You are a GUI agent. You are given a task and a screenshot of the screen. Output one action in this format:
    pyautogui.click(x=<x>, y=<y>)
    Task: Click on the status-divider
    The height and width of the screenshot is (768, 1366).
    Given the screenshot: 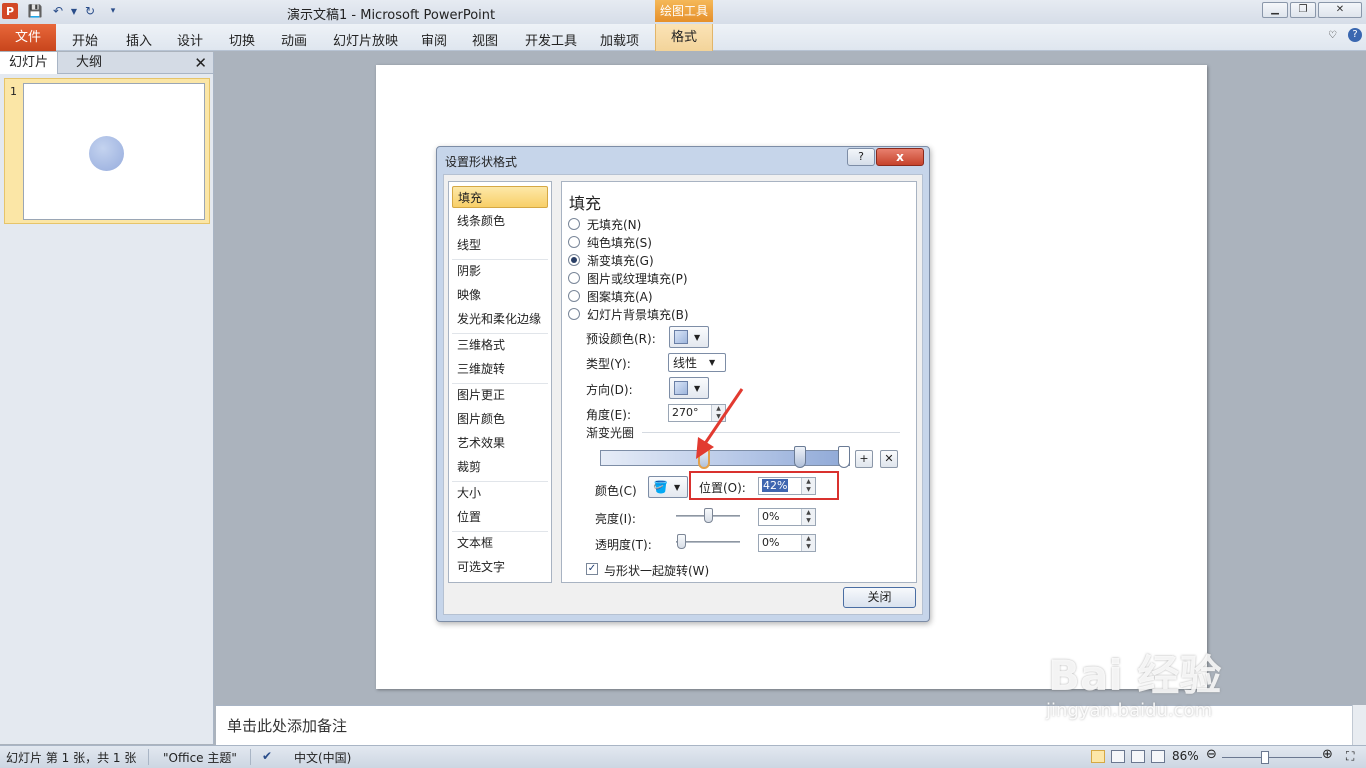 What is the action you would take?
    pyautogui.click(x=250, y=757)
    